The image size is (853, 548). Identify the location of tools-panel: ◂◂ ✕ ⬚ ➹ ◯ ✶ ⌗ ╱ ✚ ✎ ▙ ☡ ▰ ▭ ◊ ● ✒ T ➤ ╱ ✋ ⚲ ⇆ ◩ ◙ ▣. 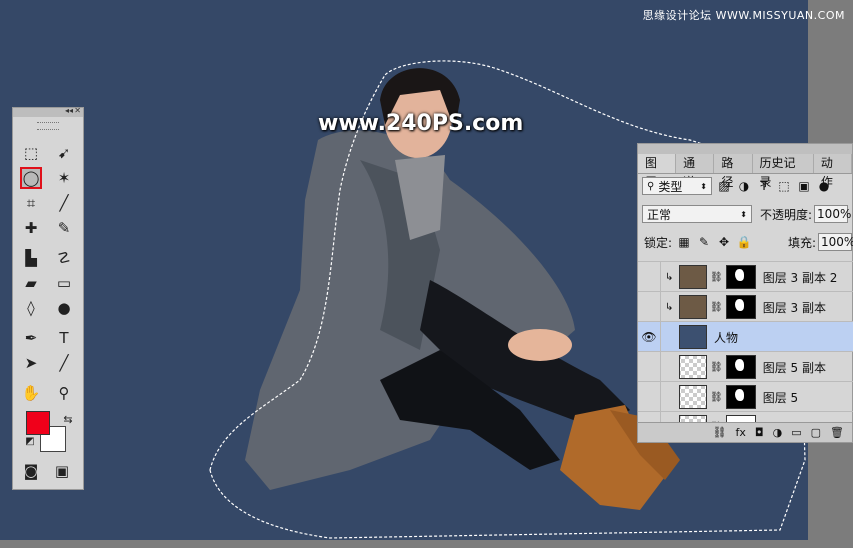
(48, 298).